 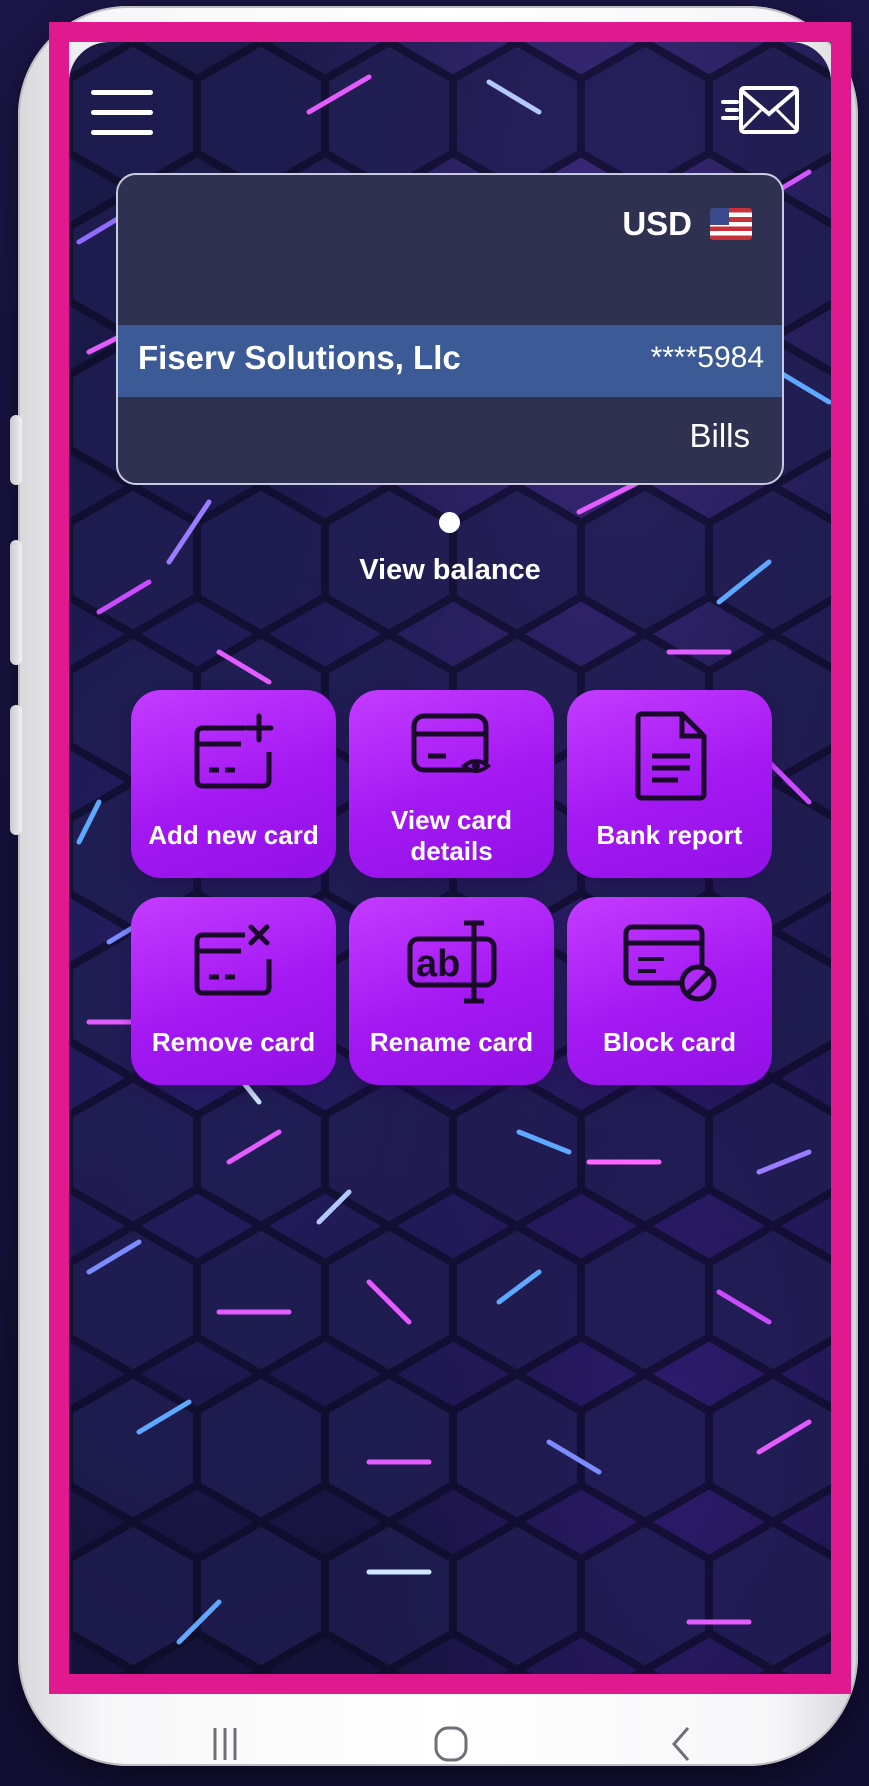 What do you see at coordinates (452, 1744) in the screenshot?
I see `home-icon` at bounding box center [452, 1744].